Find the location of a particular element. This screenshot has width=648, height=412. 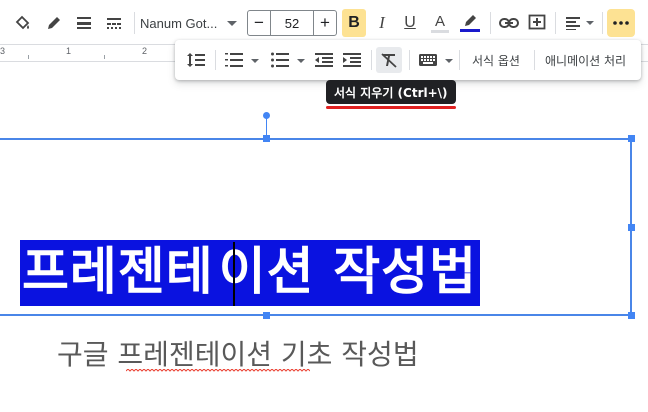

ruler-number: 2 is located at coordinates (145, 51).